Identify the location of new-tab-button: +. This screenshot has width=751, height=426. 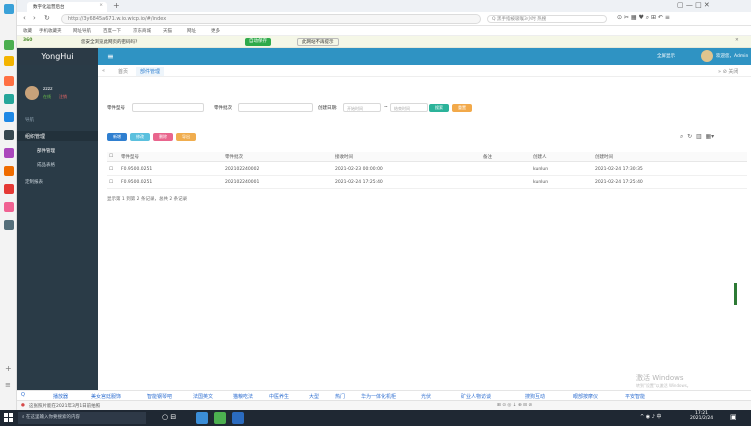
(116, 5).